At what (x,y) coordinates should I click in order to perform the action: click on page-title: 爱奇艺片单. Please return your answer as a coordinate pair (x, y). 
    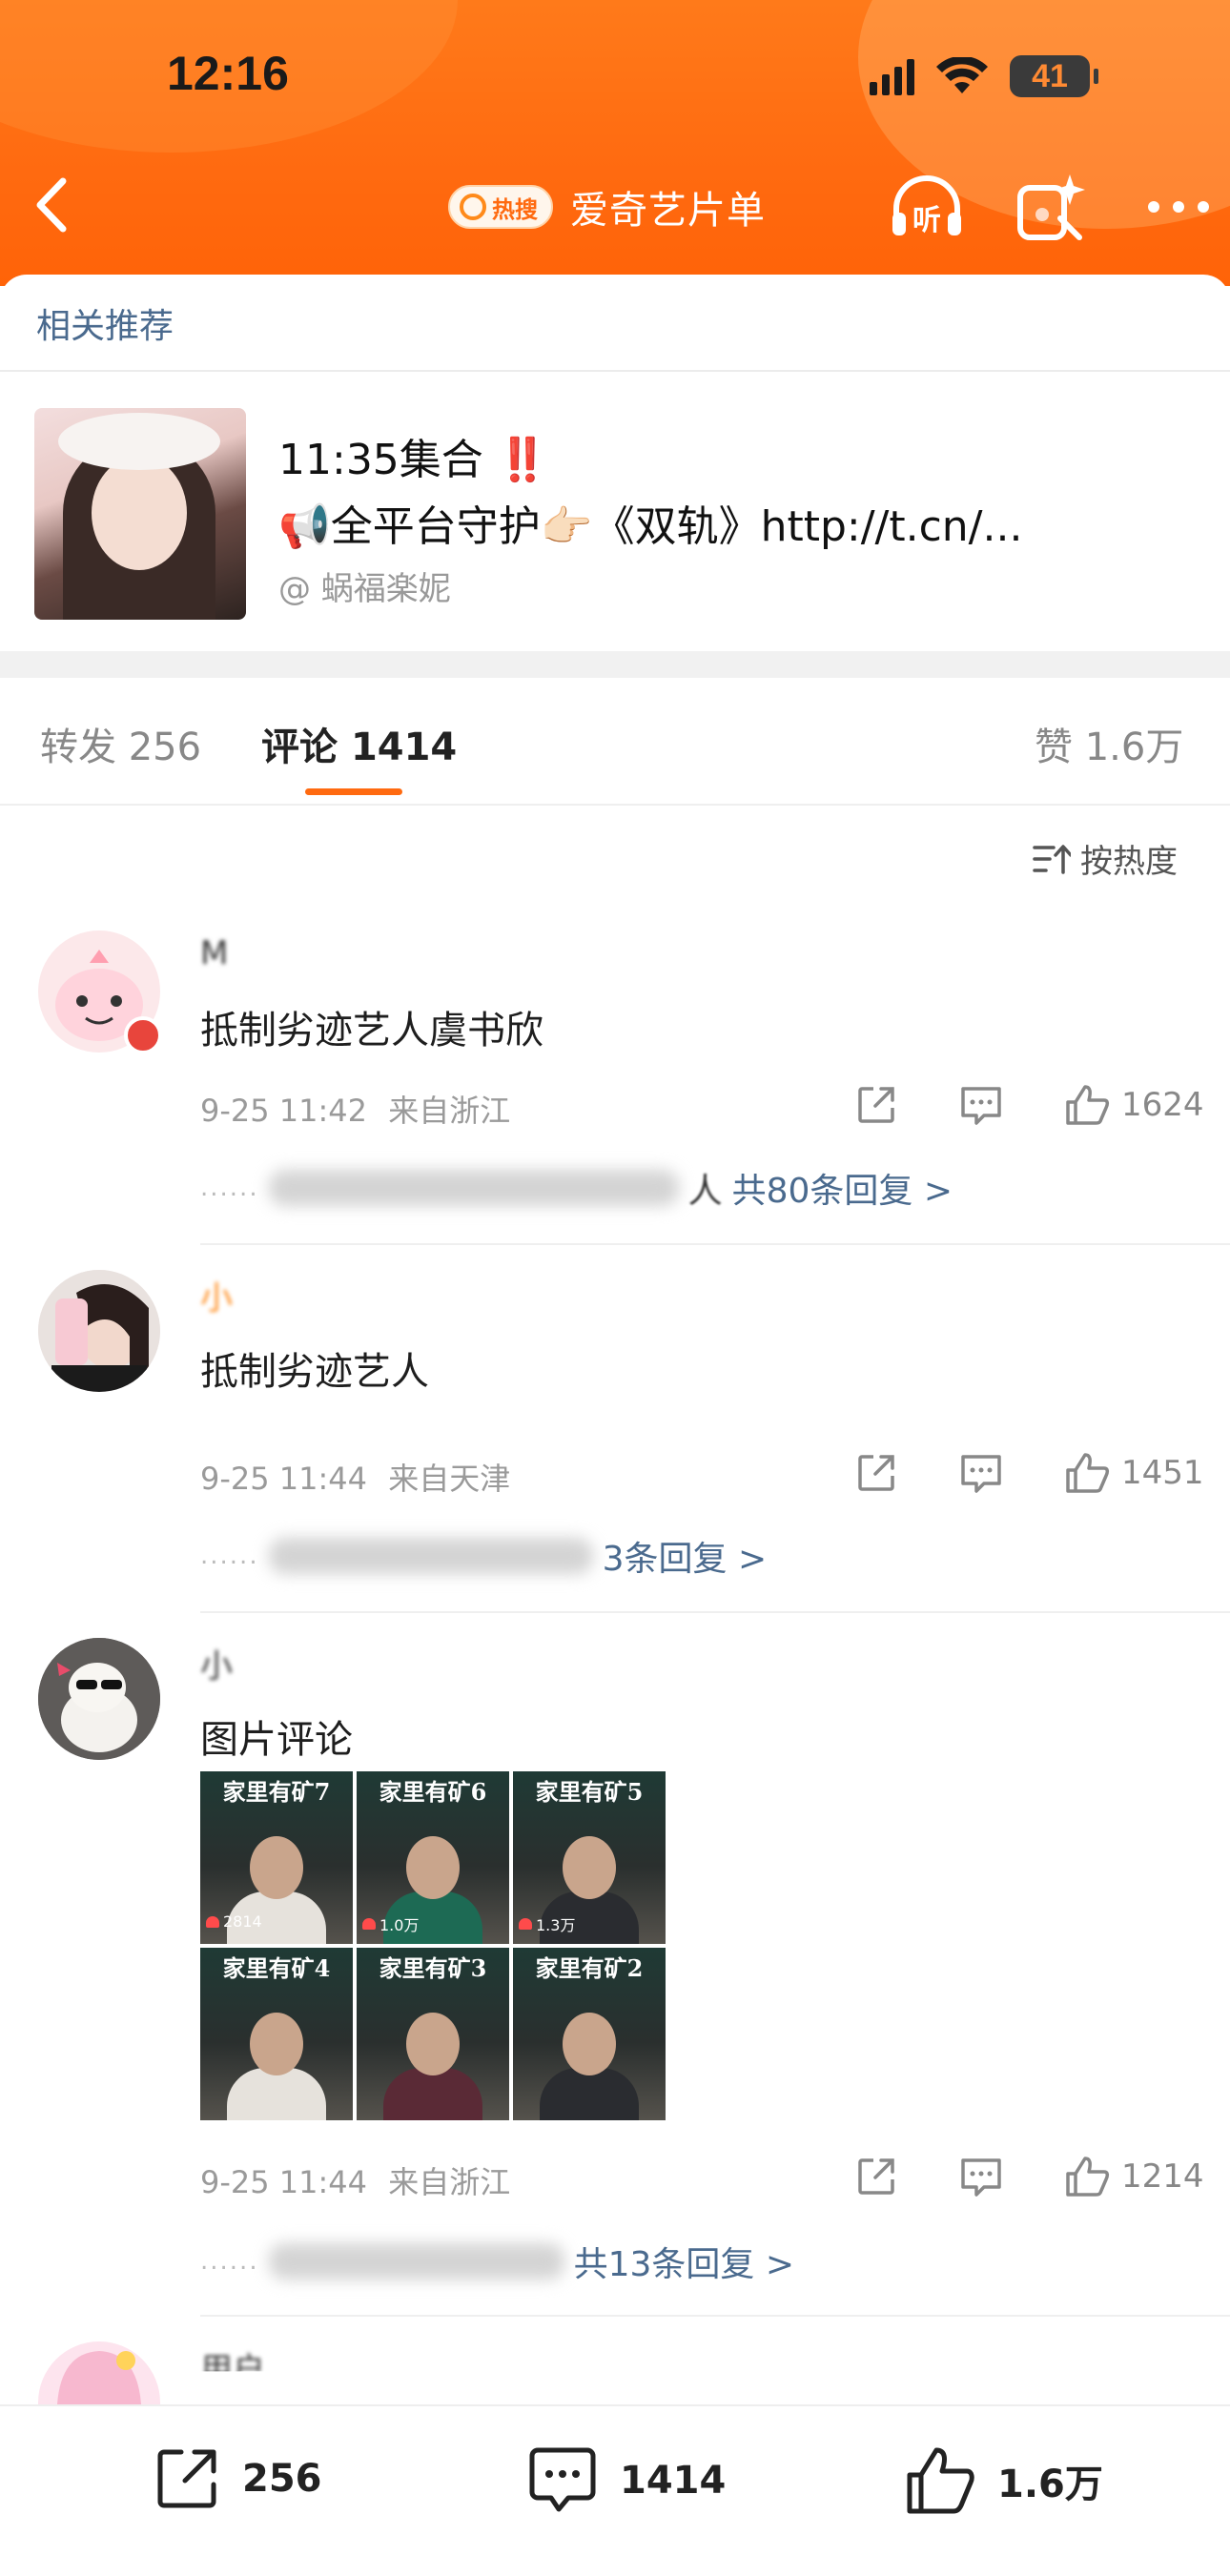
    Looking at the image, I should click on (668, 211).